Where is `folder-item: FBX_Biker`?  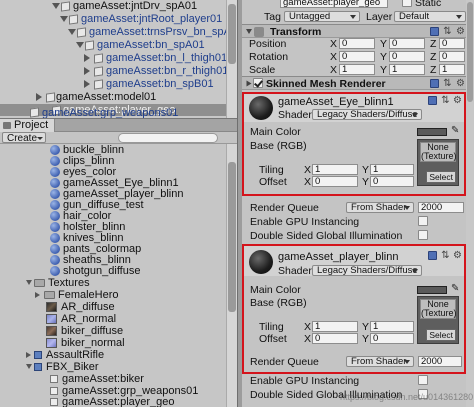 folder-item: FBX_Biker is located at coordinates (113, 367).